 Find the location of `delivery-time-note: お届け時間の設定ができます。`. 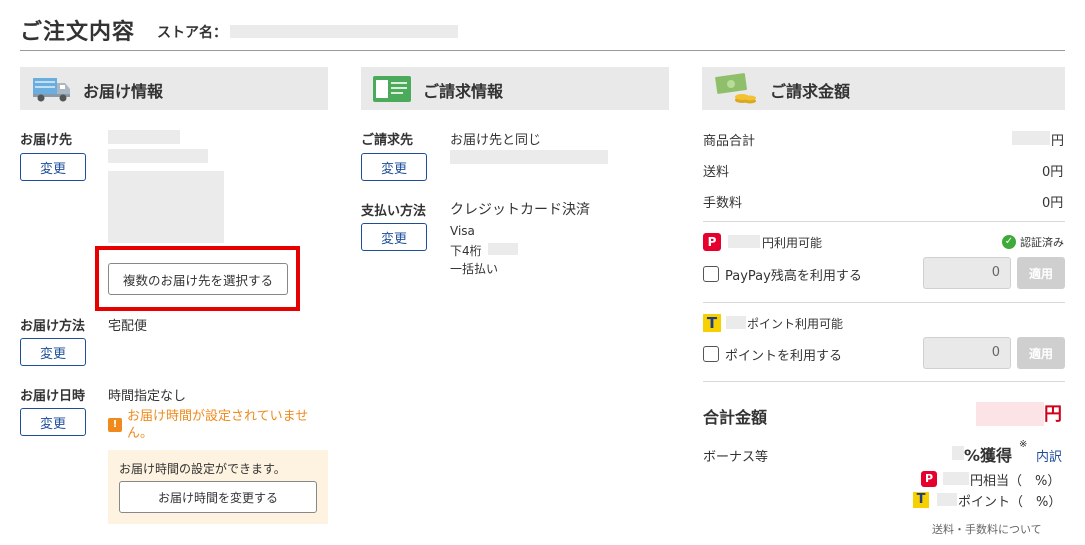

delivery-time-note: お届け時間の設定ができます。 is located at coordinates (202, 469).